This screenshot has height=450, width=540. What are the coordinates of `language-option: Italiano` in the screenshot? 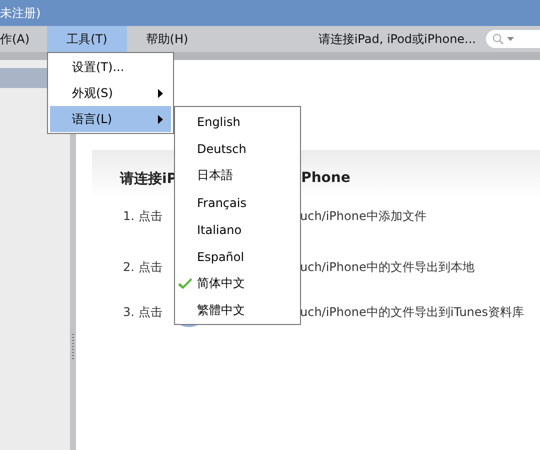 It's located at (237, 229).